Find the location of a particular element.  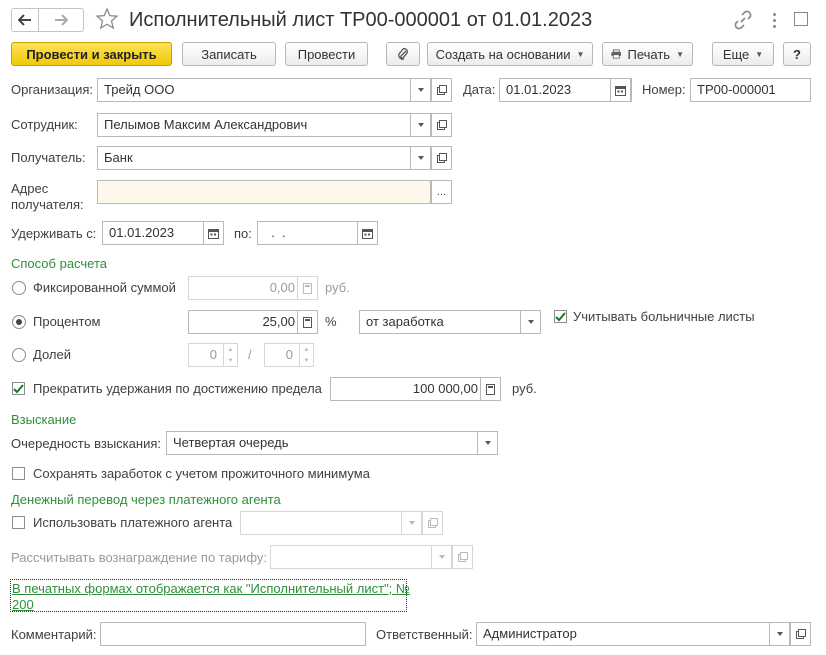

responsible-open-button is located at coordinates (800, 634).